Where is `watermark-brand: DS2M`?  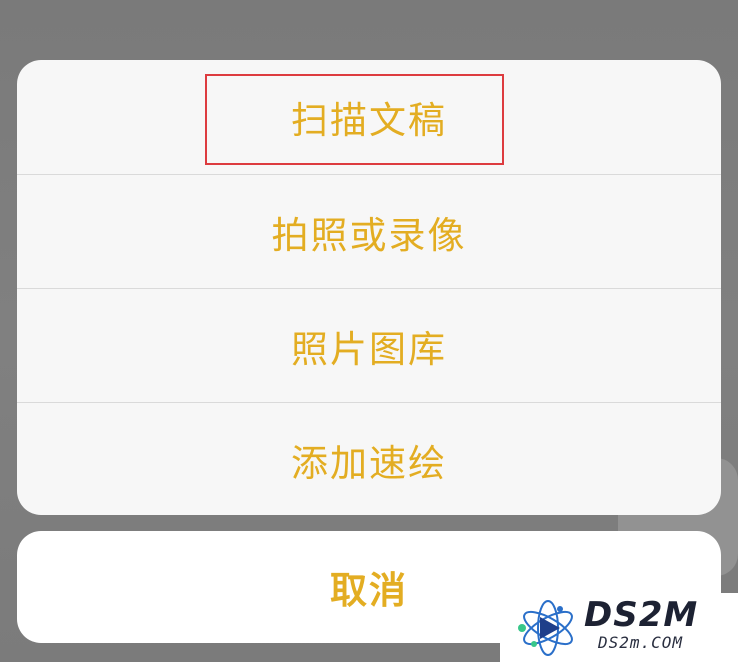
watermark-brand: DS2M is located at coordinates (641, 615).